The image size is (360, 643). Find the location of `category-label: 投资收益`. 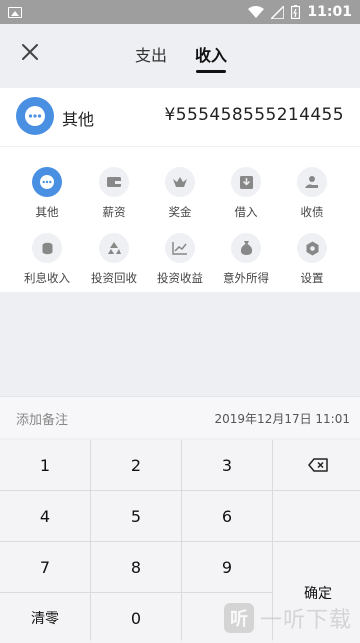

category-label: 投资收益 is located at coordinates (180, 278).